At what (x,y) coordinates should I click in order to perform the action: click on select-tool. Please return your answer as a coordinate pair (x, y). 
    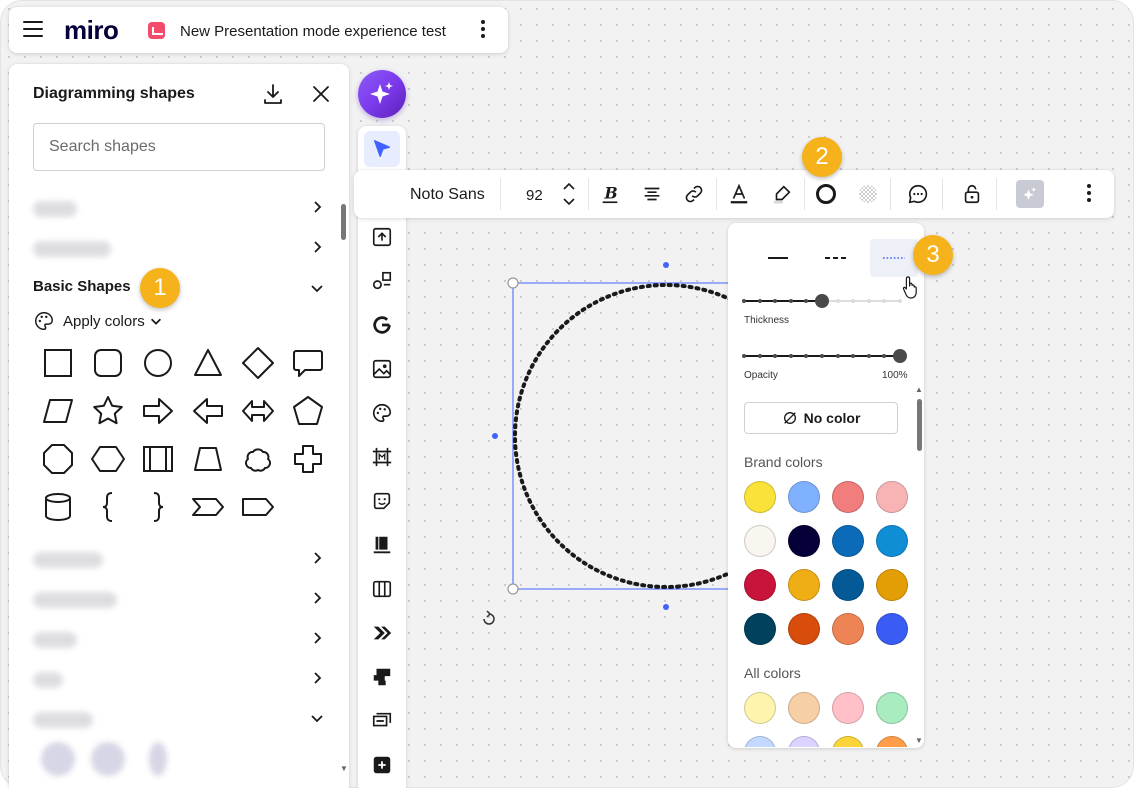
    Looking at the image, I should click on (382, 149).